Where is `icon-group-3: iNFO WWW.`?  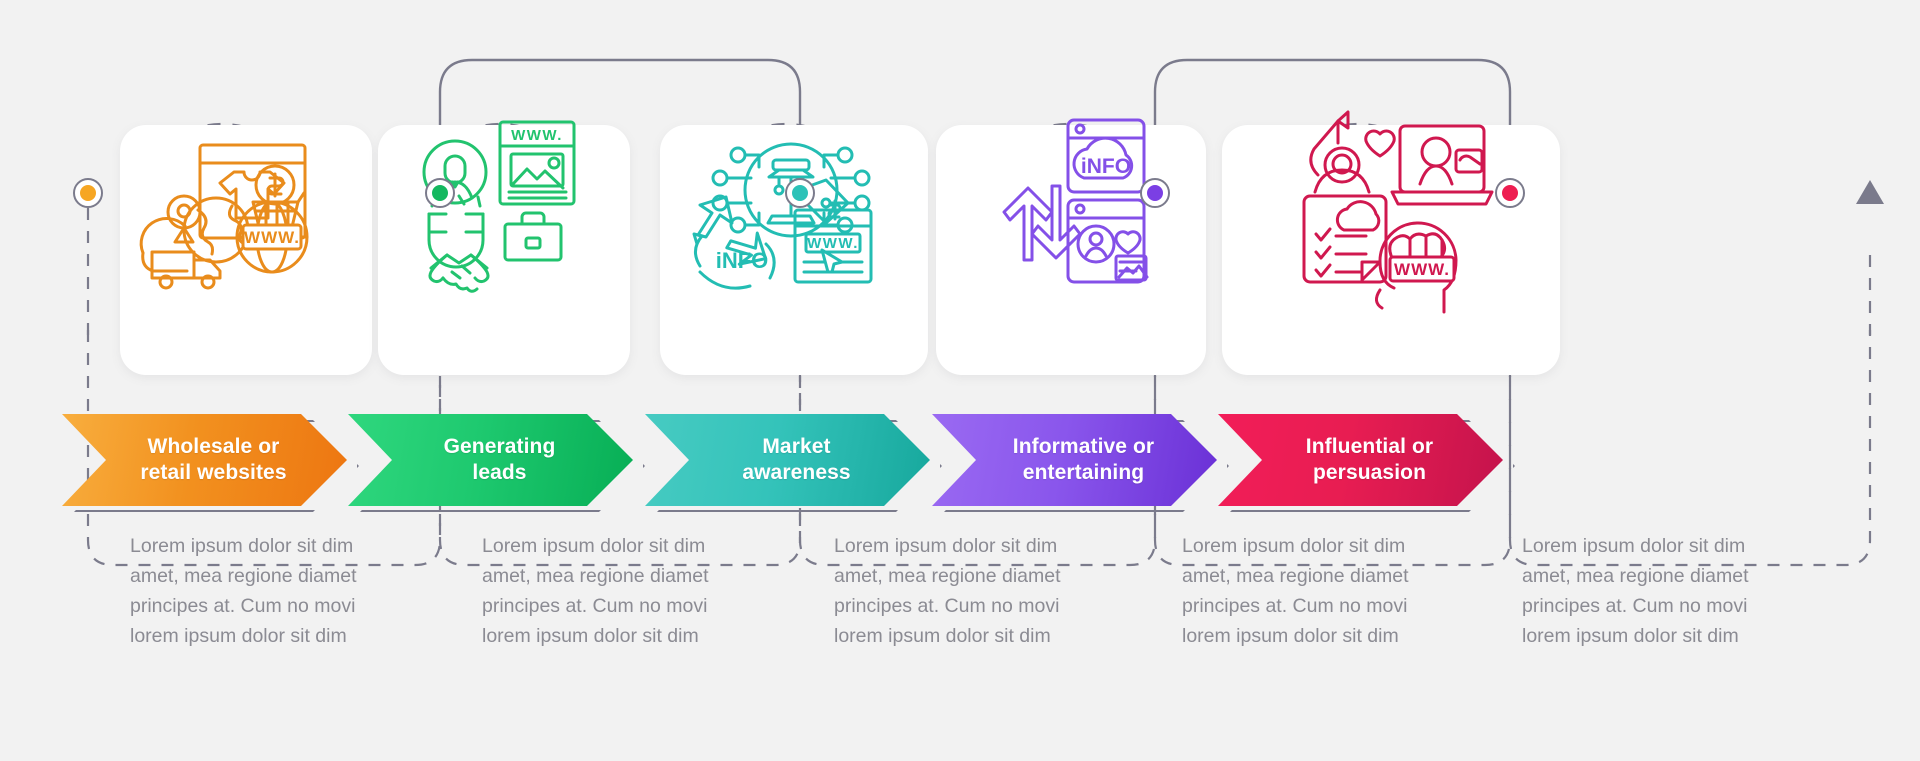
icon-group-3: iNFO WWW. is located at coordinates (782, 216).